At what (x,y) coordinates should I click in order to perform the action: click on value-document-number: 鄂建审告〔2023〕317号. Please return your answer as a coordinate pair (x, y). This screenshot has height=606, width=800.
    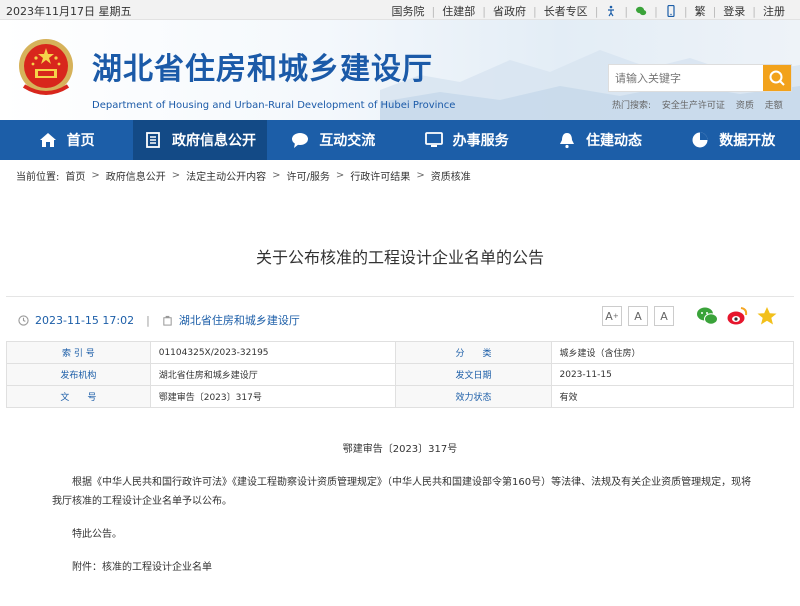
    Looking at the image, I should click on (273, 396).